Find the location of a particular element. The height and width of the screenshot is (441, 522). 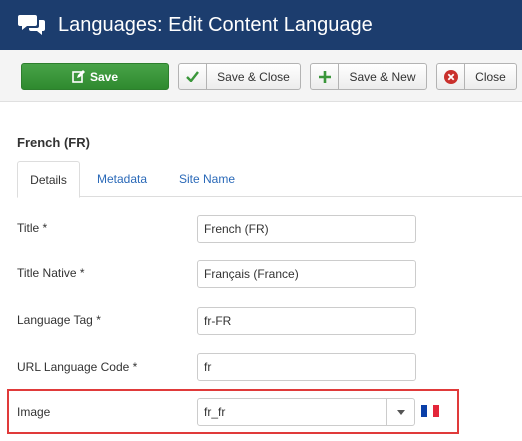

save-new-button: Save & New is located at coordinates (368, 76).